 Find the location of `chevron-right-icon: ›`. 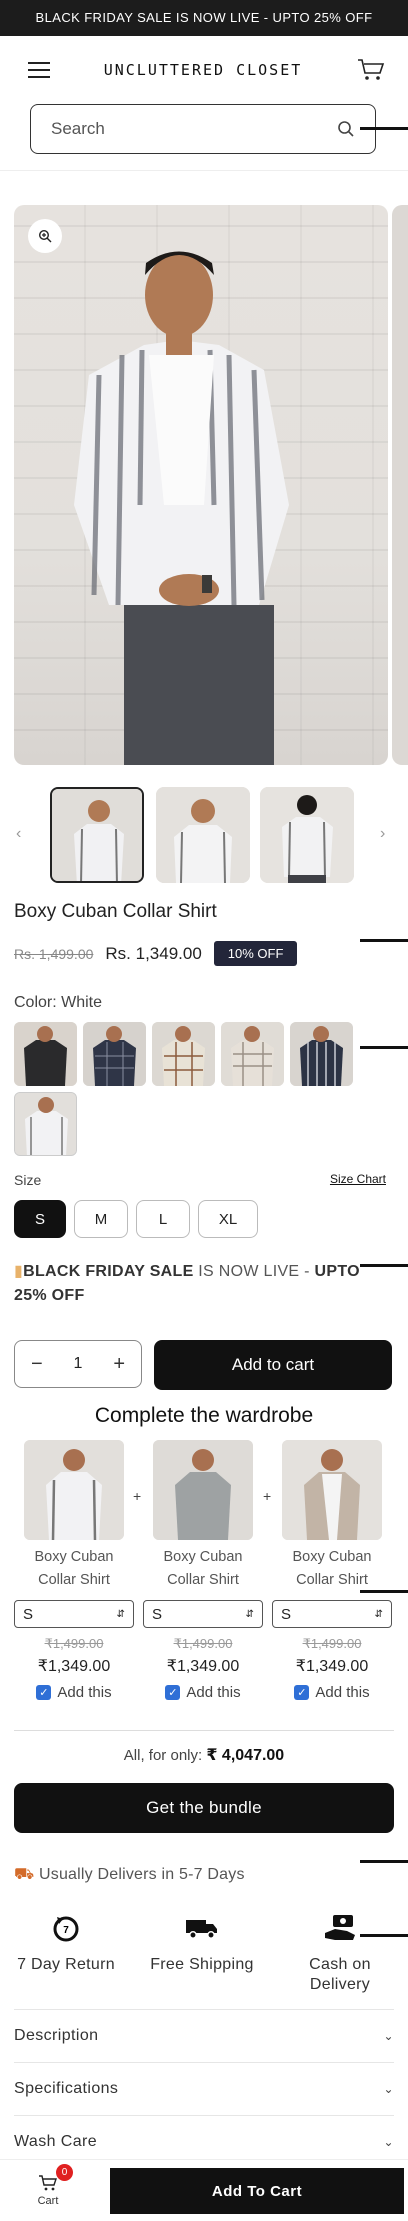

chevron-right-icon: › is located at coordinates (382, 834).